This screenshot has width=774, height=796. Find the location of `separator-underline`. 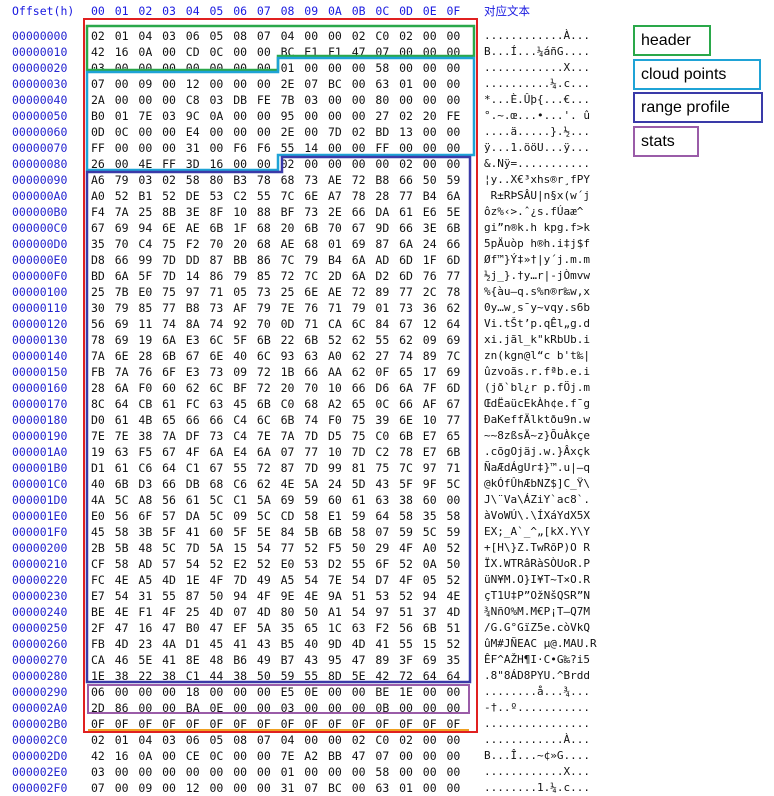

separator-underline is located at coordinates (278, 730).